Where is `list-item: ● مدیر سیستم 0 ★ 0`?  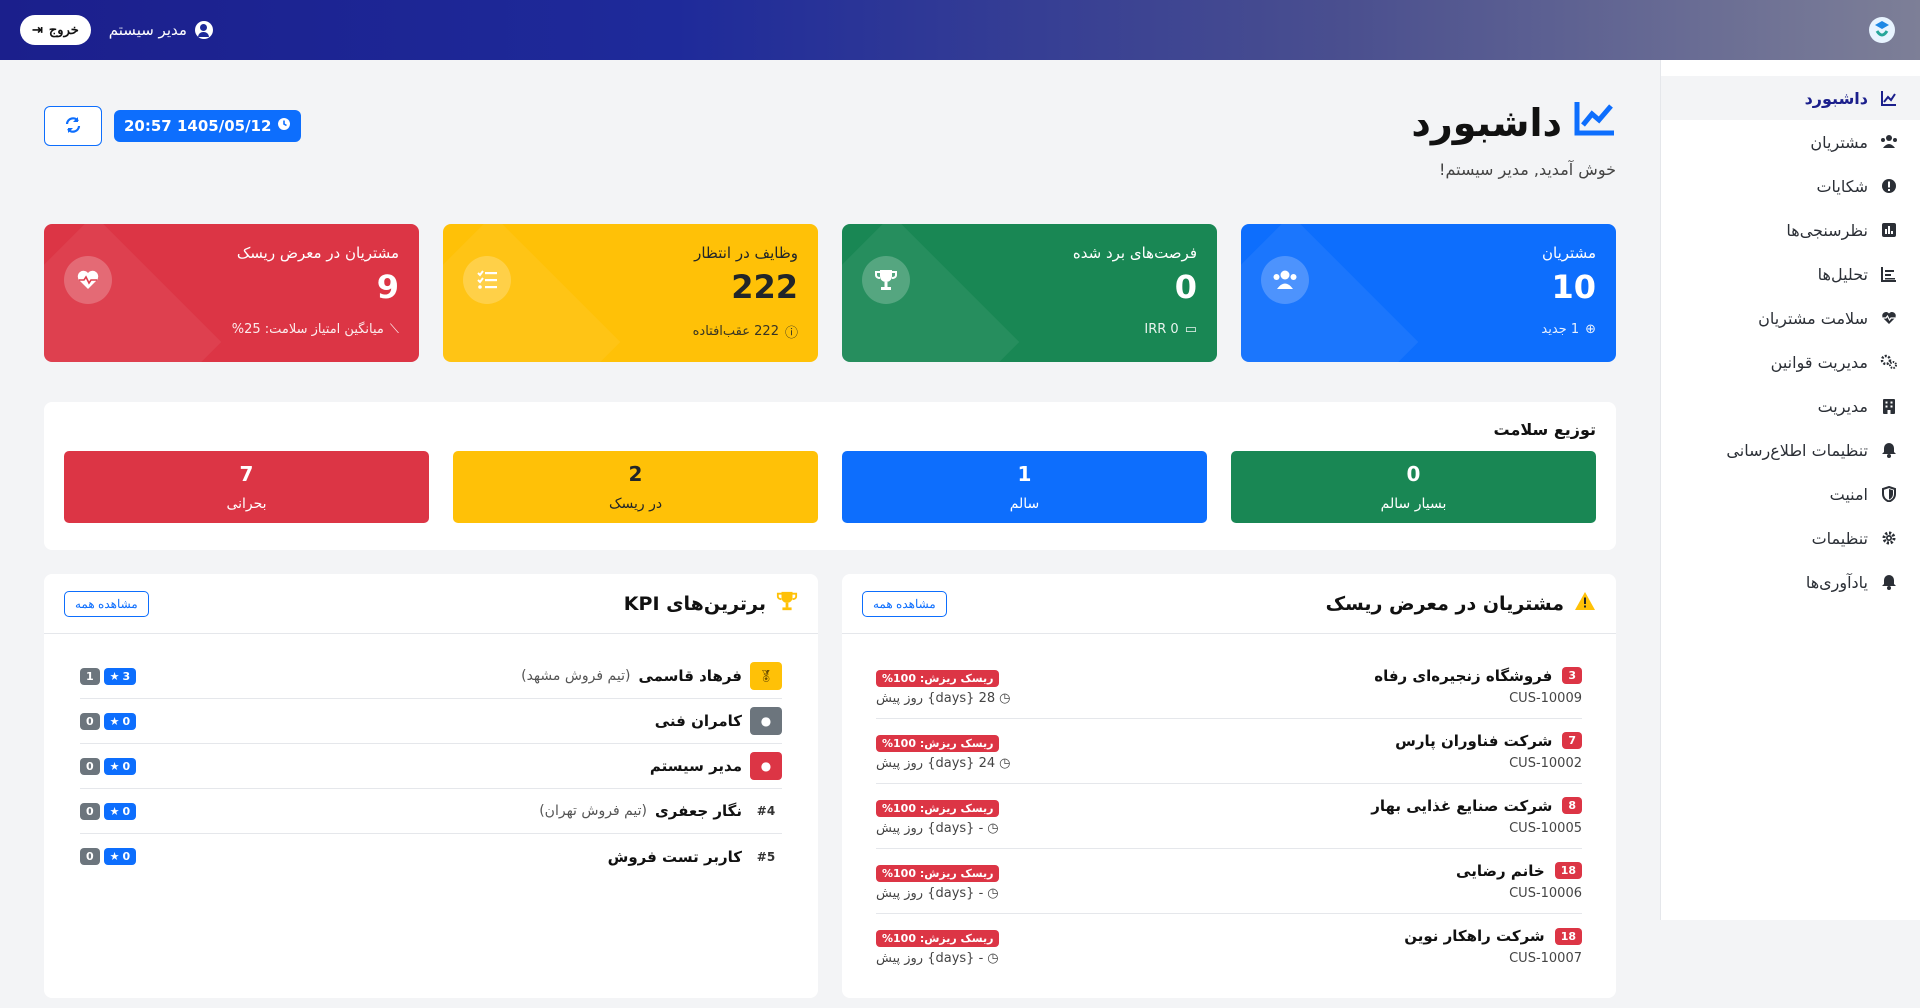
list-item: ● مدیر سیستم 0 ★ 0 is located at coordinates (431, 766).